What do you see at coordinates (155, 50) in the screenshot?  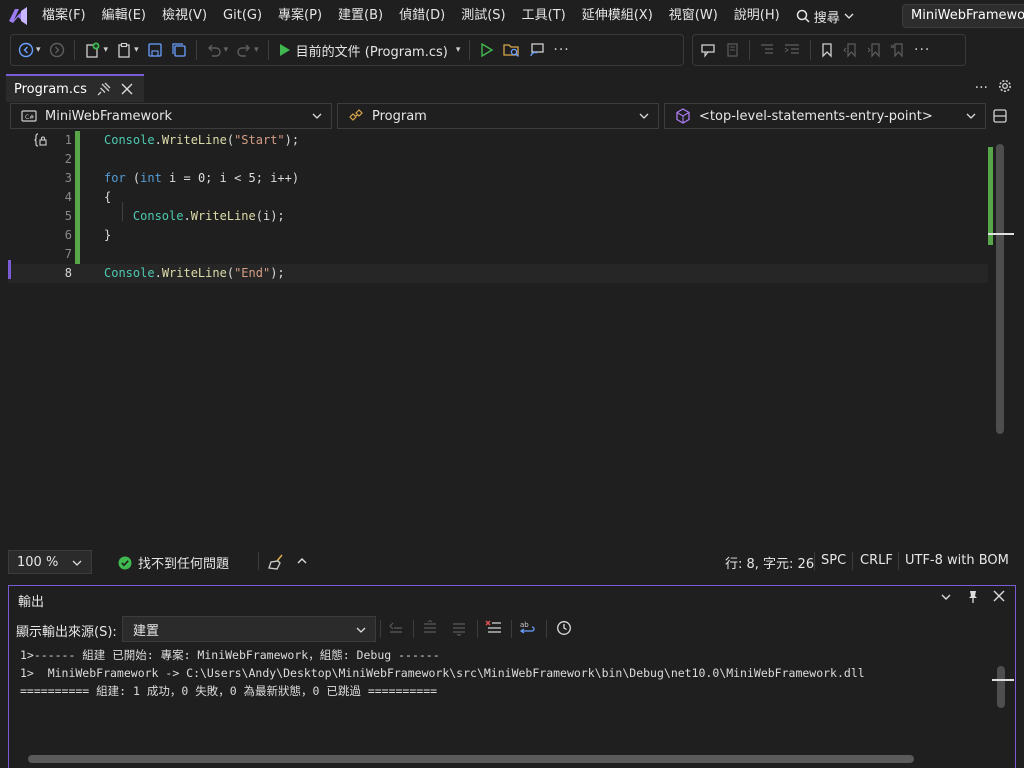 I see `save-button` at bounding box center [155, 50].